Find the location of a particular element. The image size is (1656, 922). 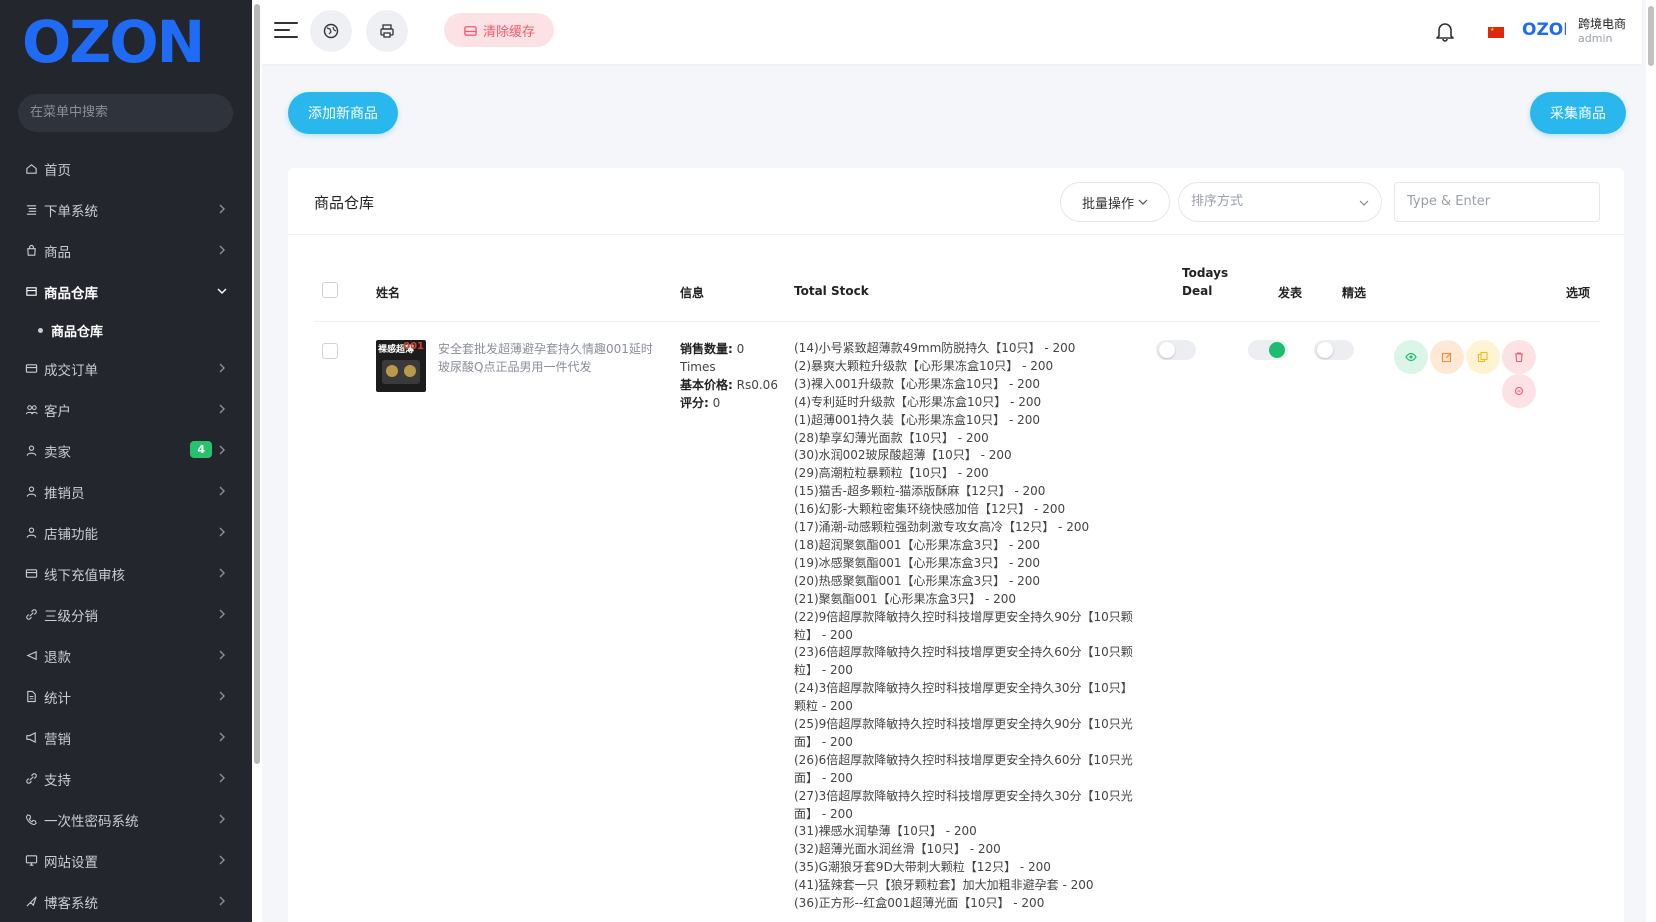

collect-product-button: 采集商品 is located at coordinates (1578, 113).